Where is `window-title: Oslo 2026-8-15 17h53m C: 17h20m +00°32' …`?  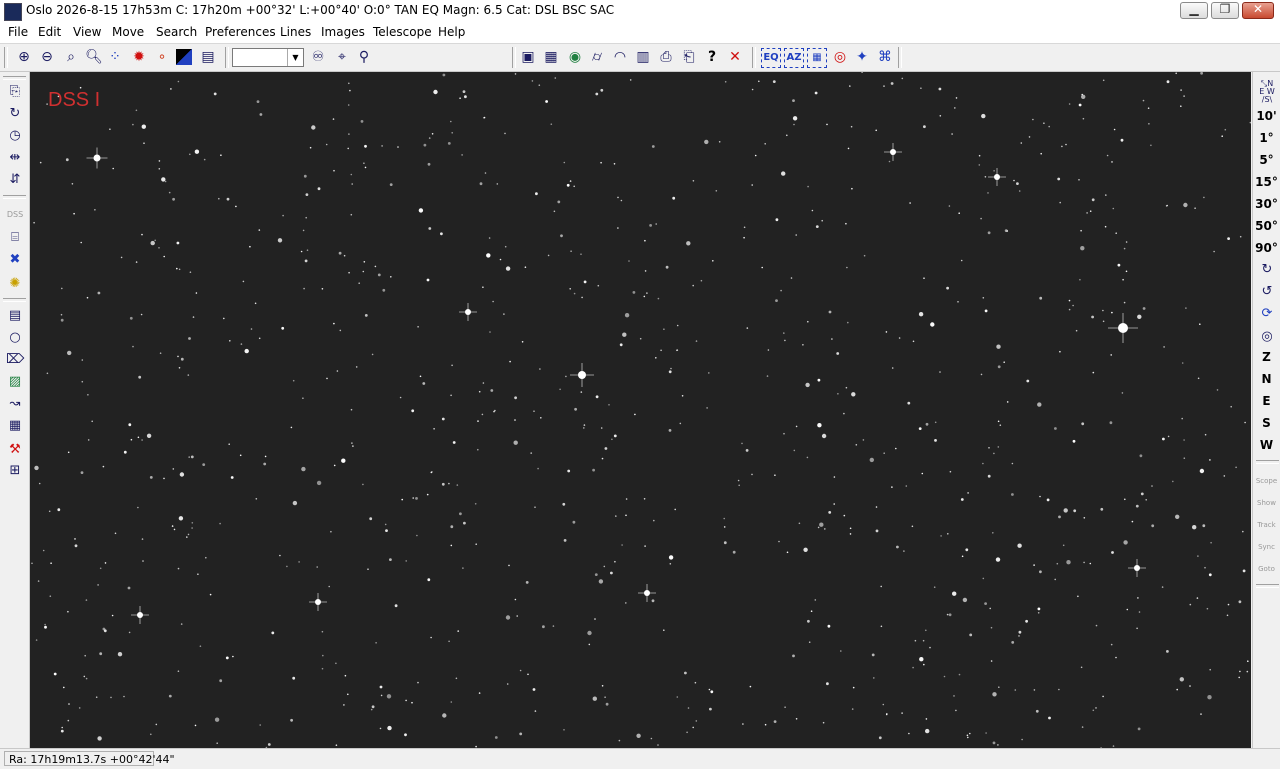
window-title: Oslo 2026-8-15 17h53m C: 17h20m +00°32' … is located at coordinates (320, 10).